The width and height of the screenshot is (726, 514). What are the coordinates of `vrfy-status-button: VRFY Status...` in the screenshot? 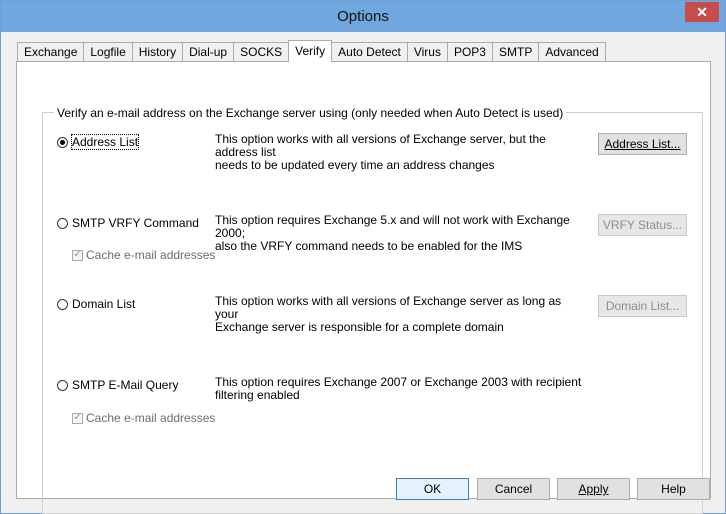 It's located at (642, 225).